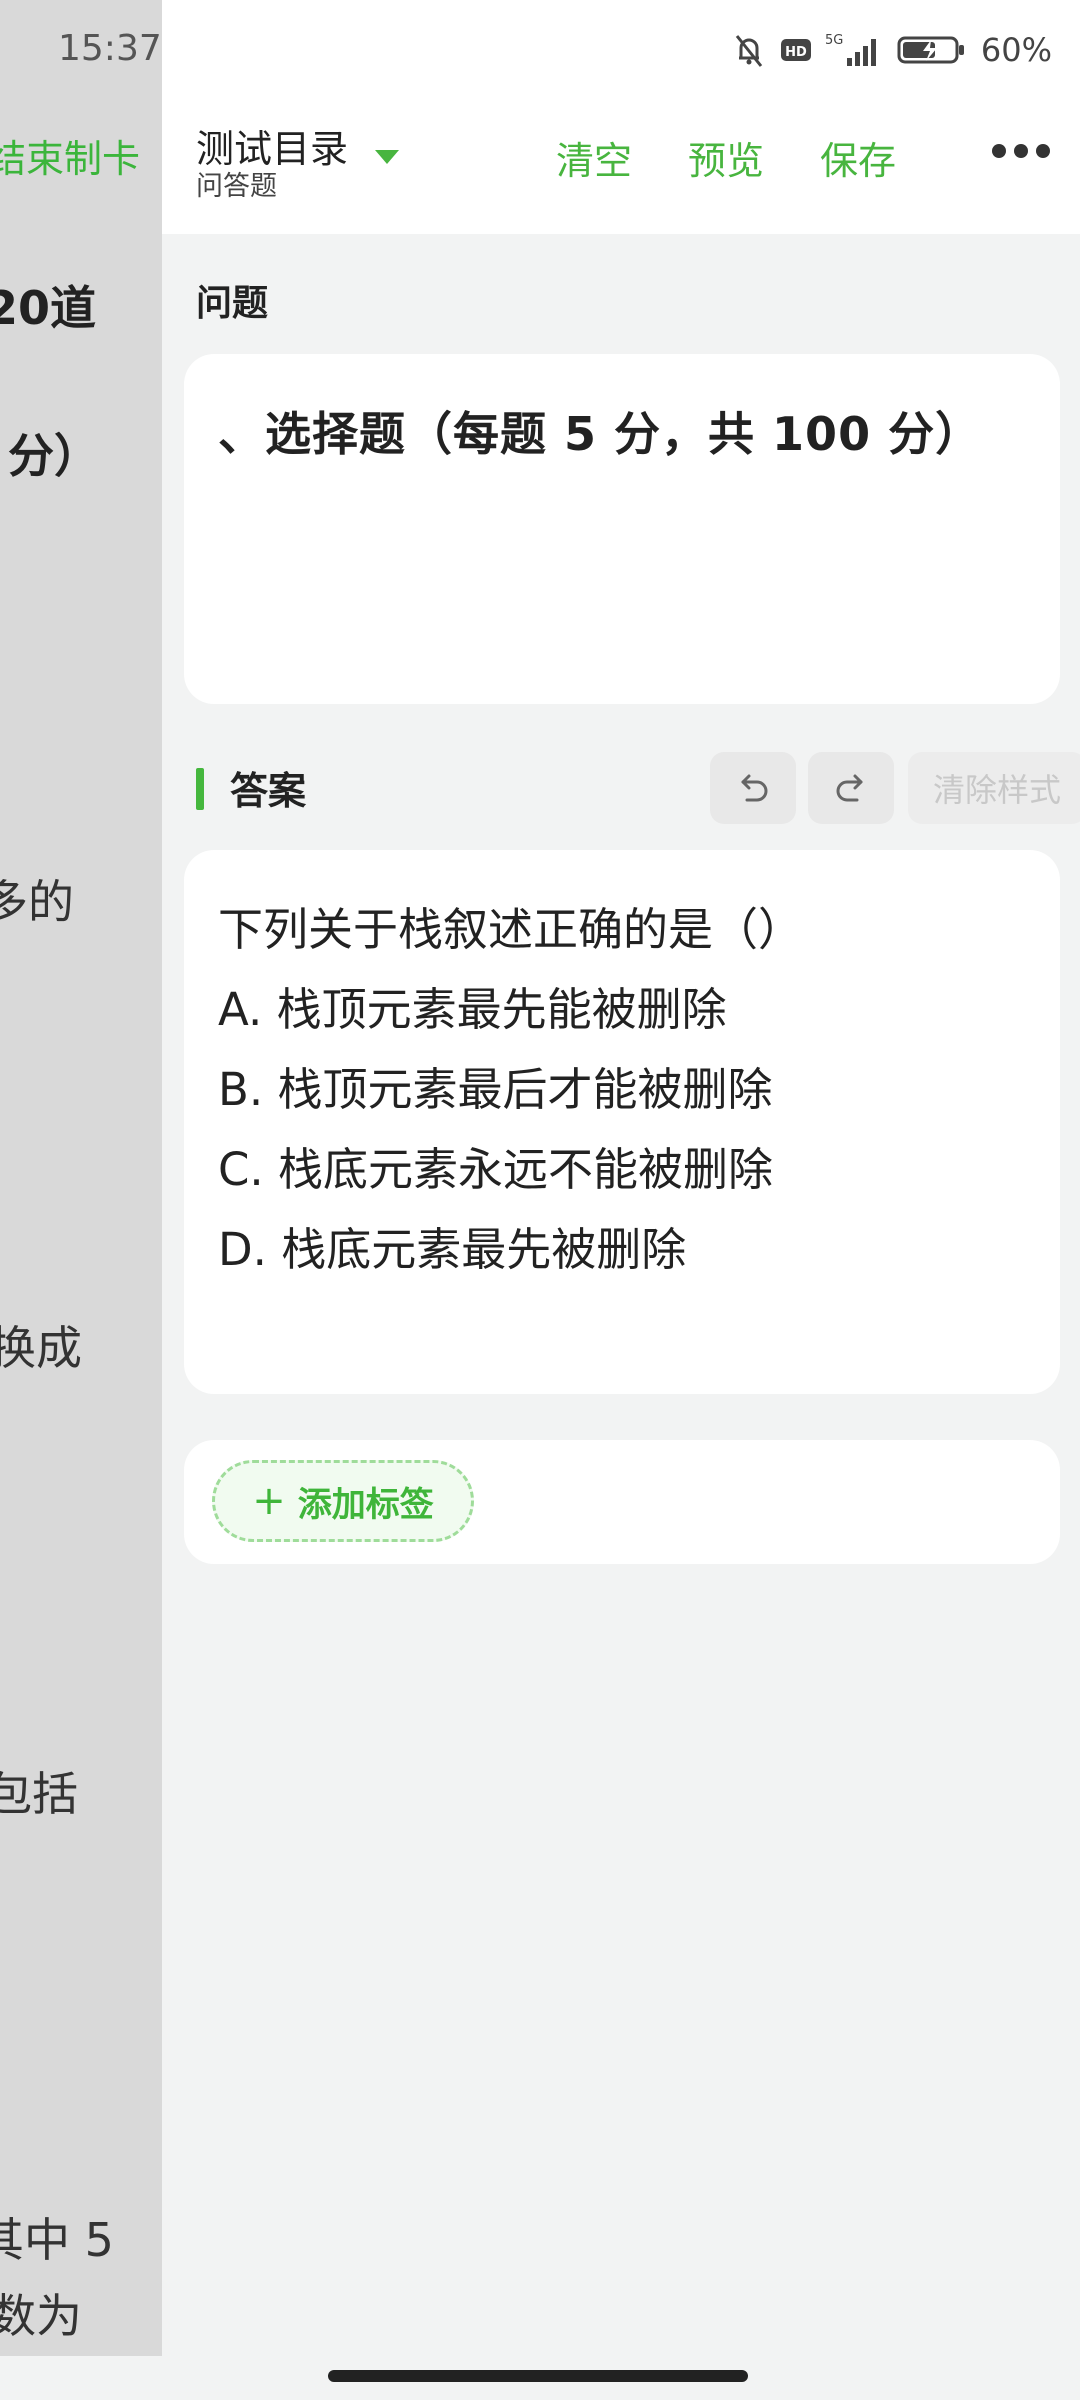 Image resolution: width=1080 pixels, height=2400 pixels. I want to click on question-text: 、选择题（每题 5 分，共 100 分）, so click(622, 431).